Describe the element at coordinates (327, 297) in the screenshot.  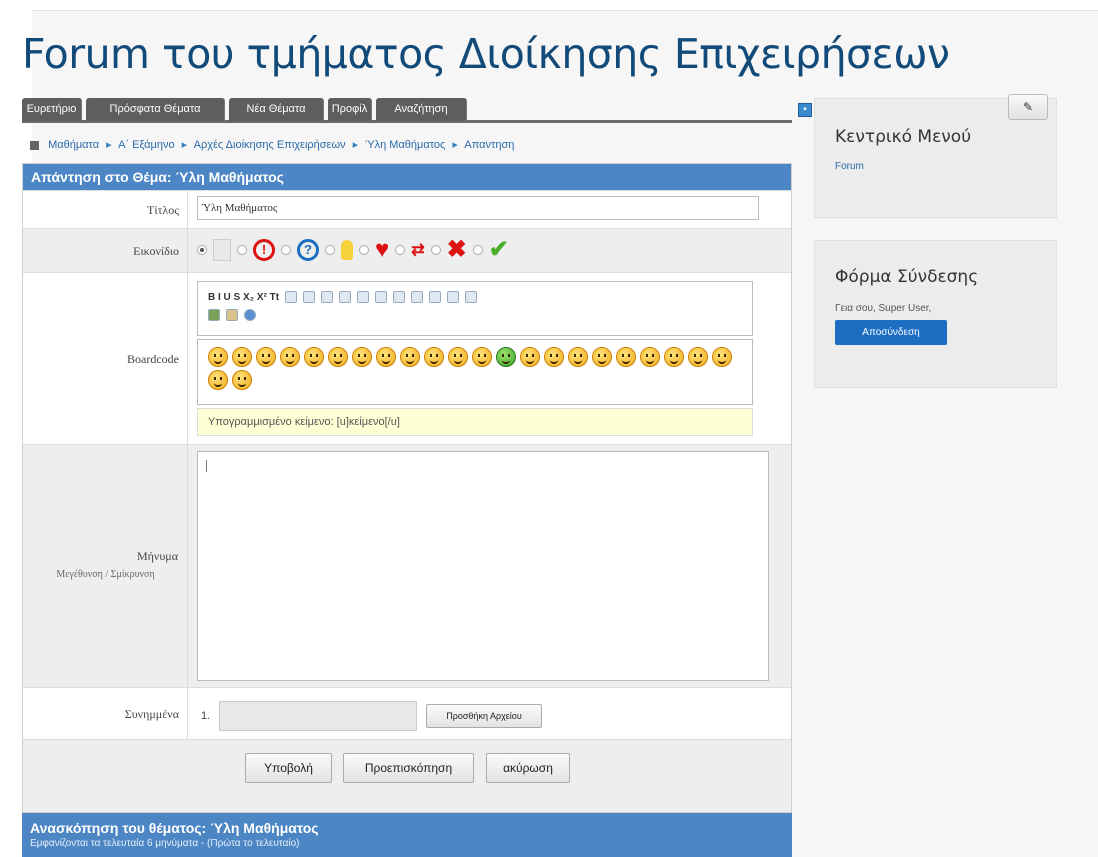
I see `align-left-icon` at that location.